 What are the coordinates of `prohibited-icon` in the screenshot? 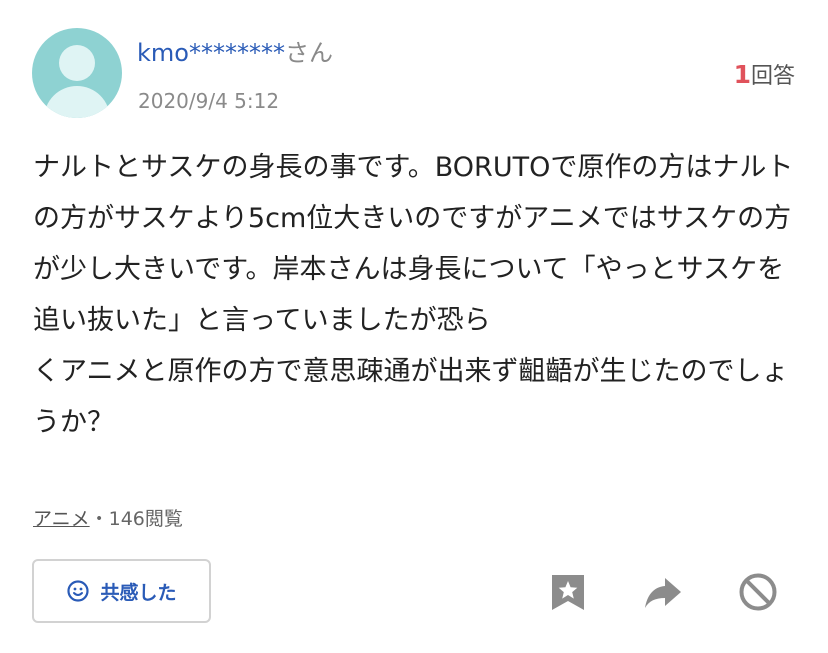 It's located at (758, 592).